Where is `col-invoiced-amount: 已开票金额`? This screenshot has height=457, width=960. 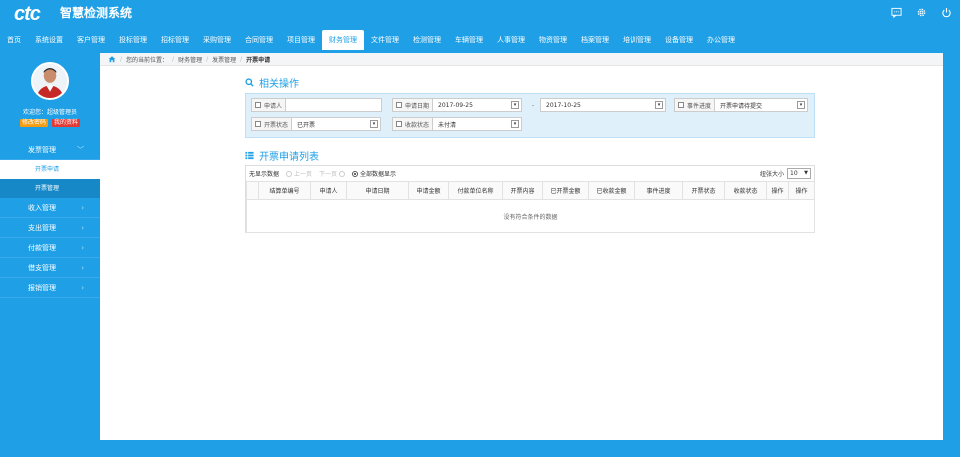
col-invoiced-amount: 已开票金额 is located at coordinates (565, 190).